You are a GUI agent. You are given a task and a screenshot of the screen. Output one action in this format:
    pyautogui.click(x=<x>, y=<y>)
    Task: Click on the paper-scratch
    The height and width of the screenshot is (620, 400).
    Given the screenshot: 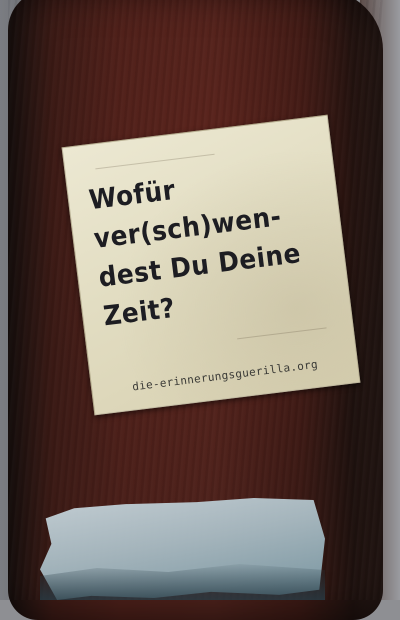 What is the action you would take?
    pyautogui.click(x=282, y=333)
    